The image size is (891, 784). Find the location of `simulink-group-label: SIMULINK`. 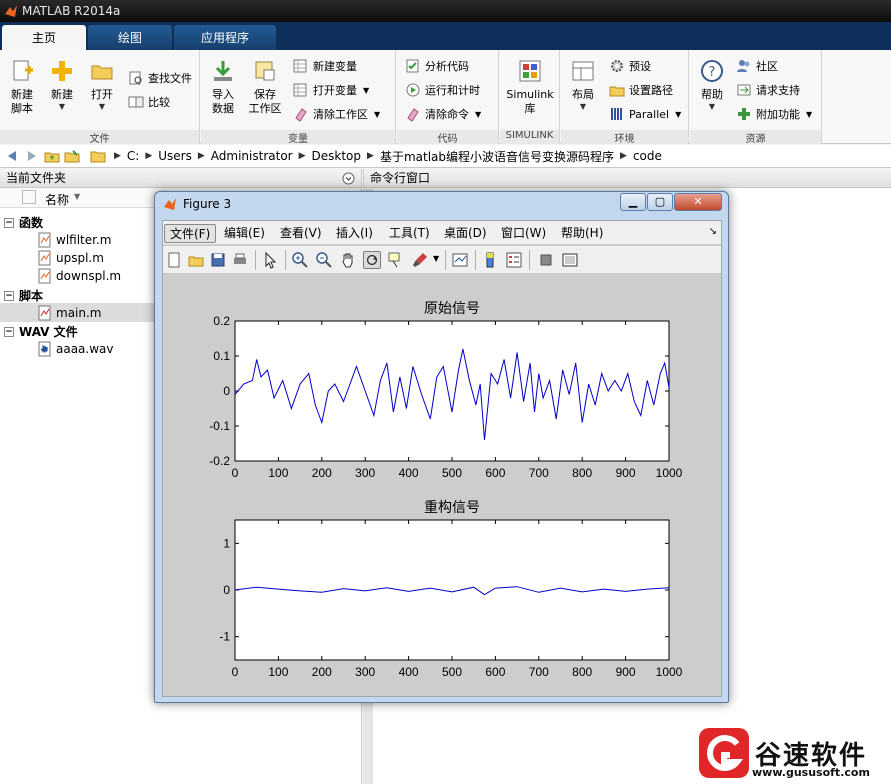

simulink-group-label: SIMULINK is located at coordinates (529, 137).